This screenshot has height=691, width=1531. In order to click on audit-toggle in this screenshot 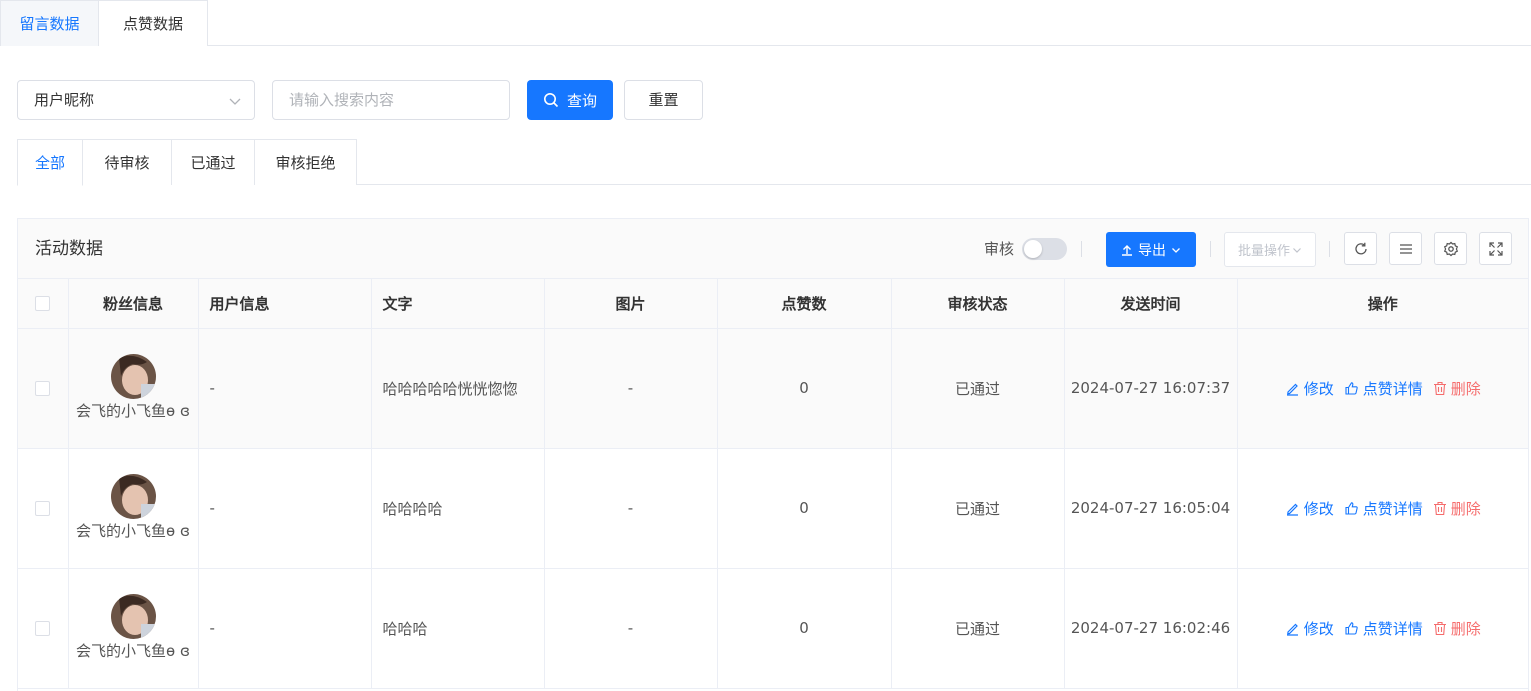, I will do `click(1044, 249)`.